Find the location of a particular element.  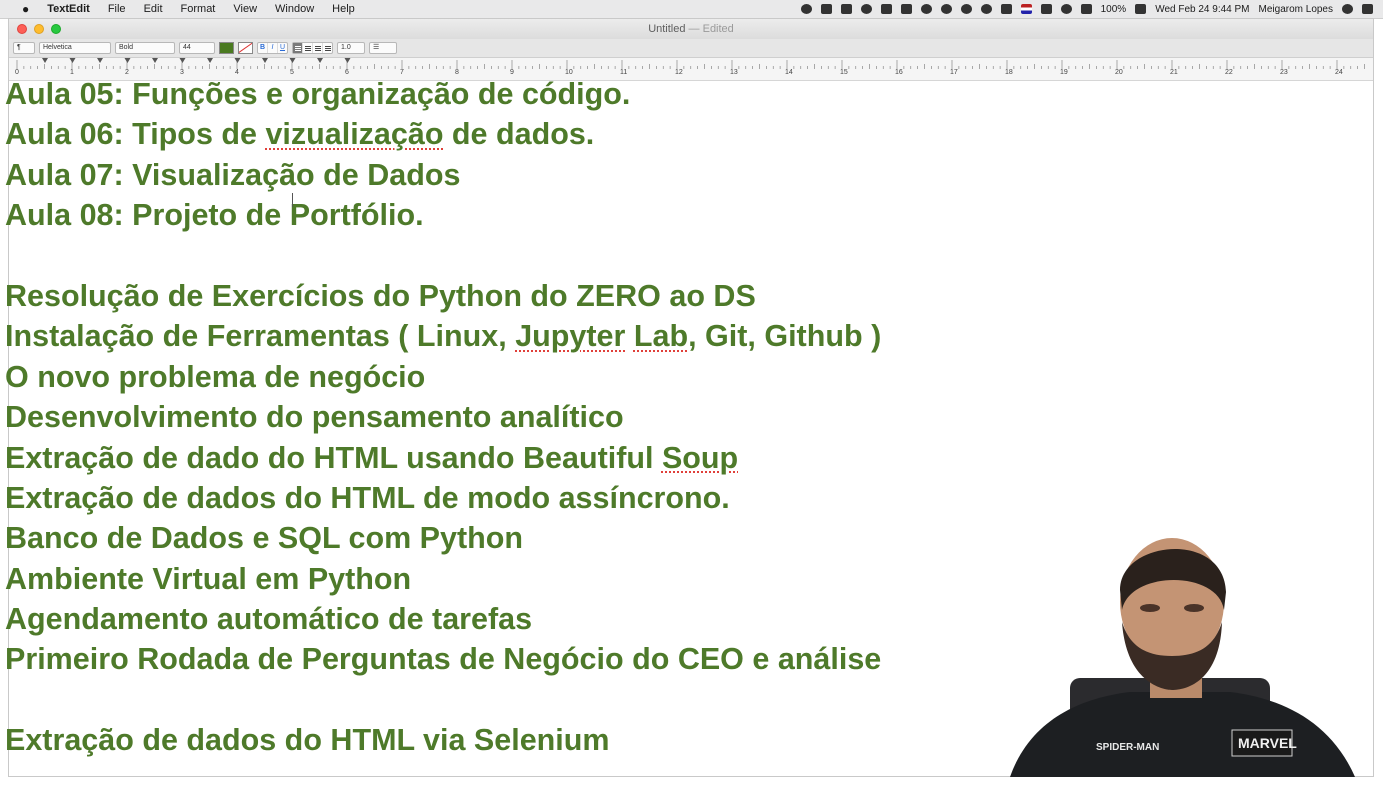

ruler-label: 18 is located at coordinates (1009, 72).